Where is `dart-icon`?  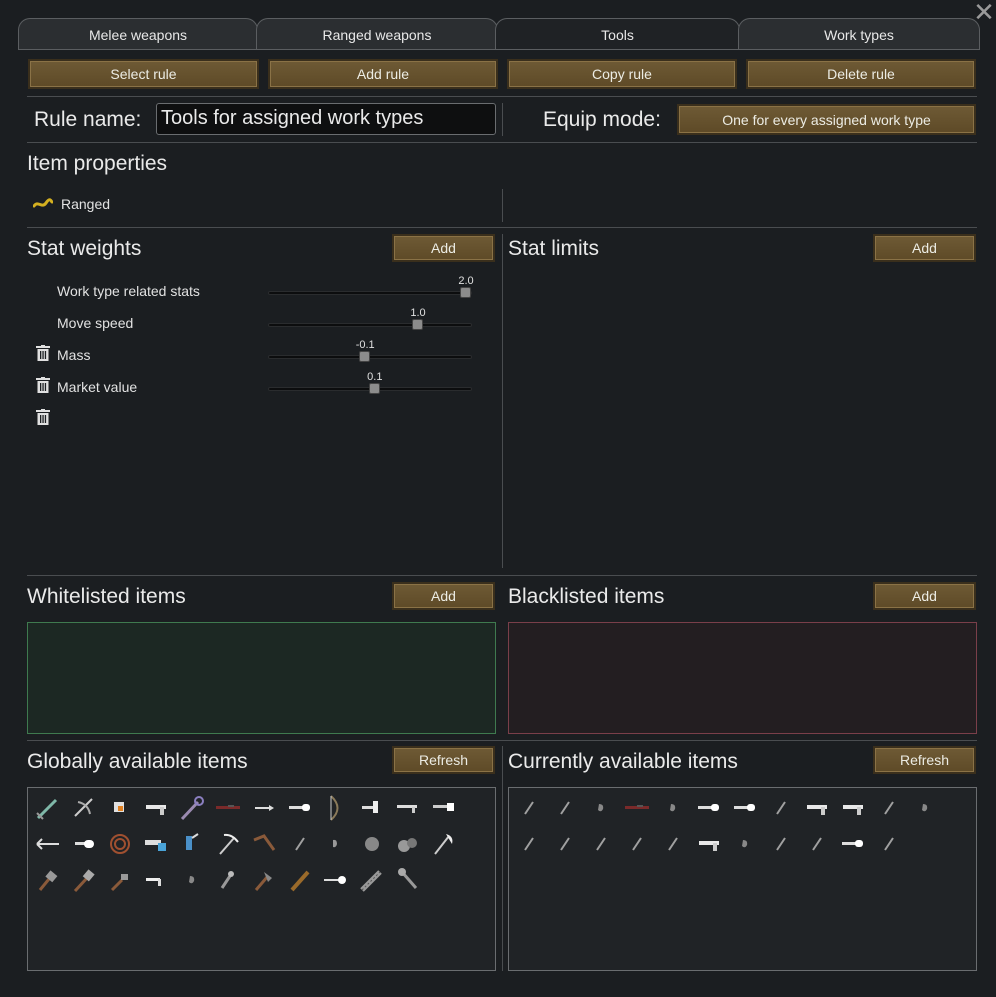
dart-icon is located at coordinates (264, 808).